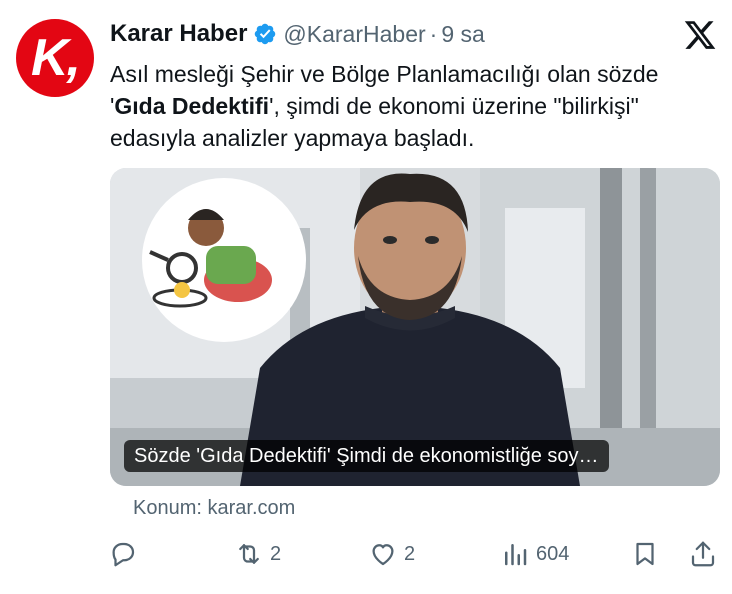  Describe the element at coordinates (249, 554) in the screenshot. I see `retweet-icon` at that location.